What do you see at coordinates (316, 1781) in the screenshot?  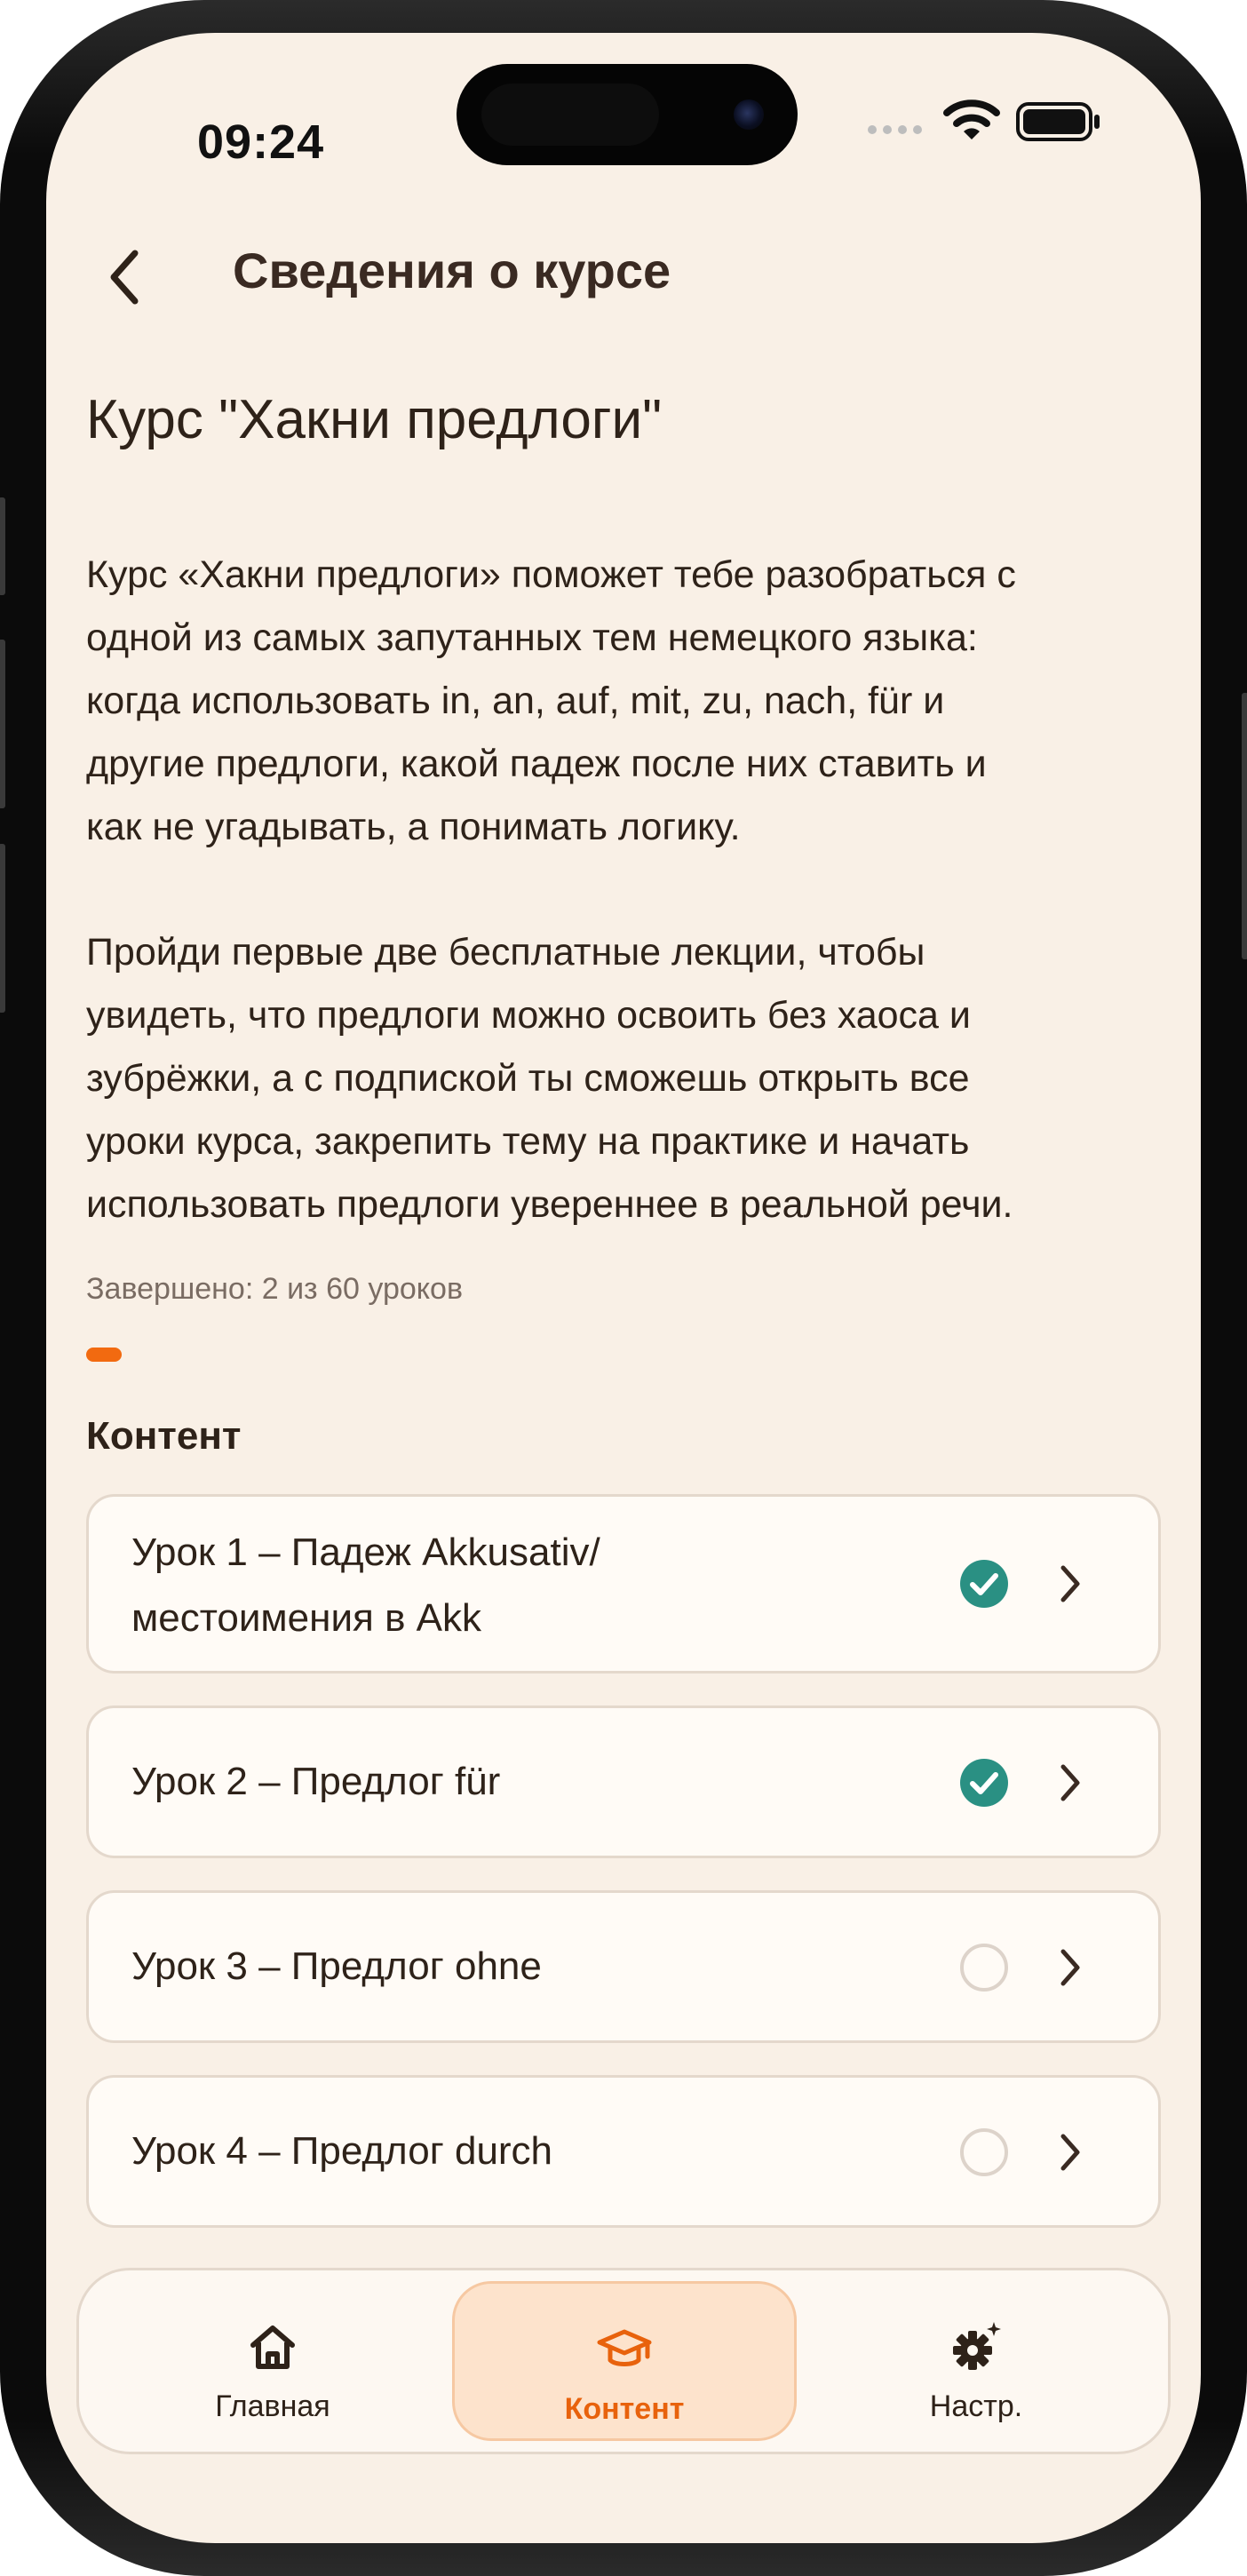 I see `lesson-title: Урок 2 – Предлог für` at bounding box center [316, 1781].